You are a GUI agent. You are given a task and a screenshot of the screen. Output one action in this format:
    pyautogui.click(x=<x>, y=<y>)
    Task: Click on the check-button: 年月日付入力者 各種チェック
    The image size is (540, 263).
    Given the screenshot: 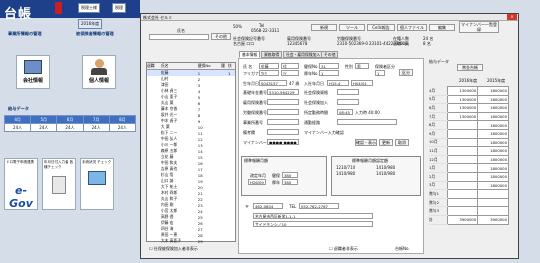 What is the action you would take?
    pyautogui.click(x=59, y=184)
    